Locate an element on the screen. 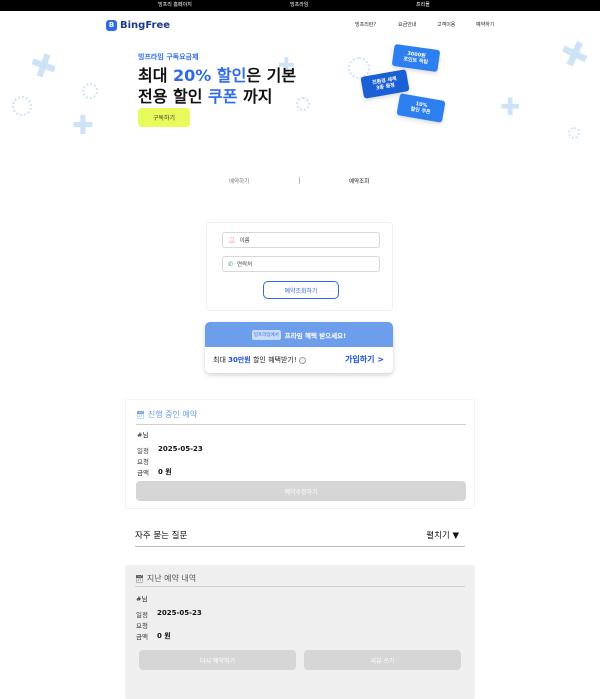  tab-reserve: 예약하기 is located at coordinates (239, 181).